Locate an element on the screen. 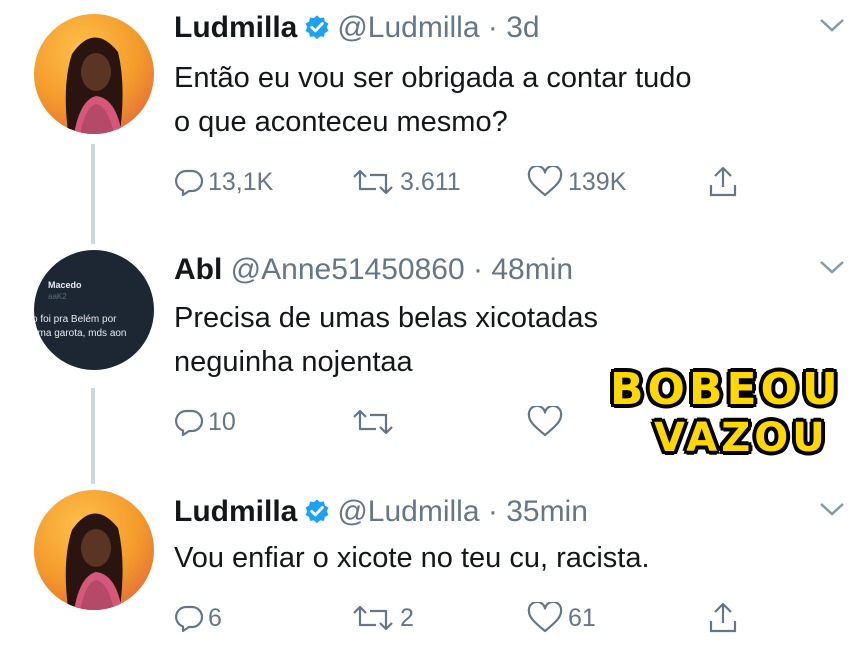 The width and height of the screenshot is (868, 647). reply-button: 6 is located at coordinates (198, 618).